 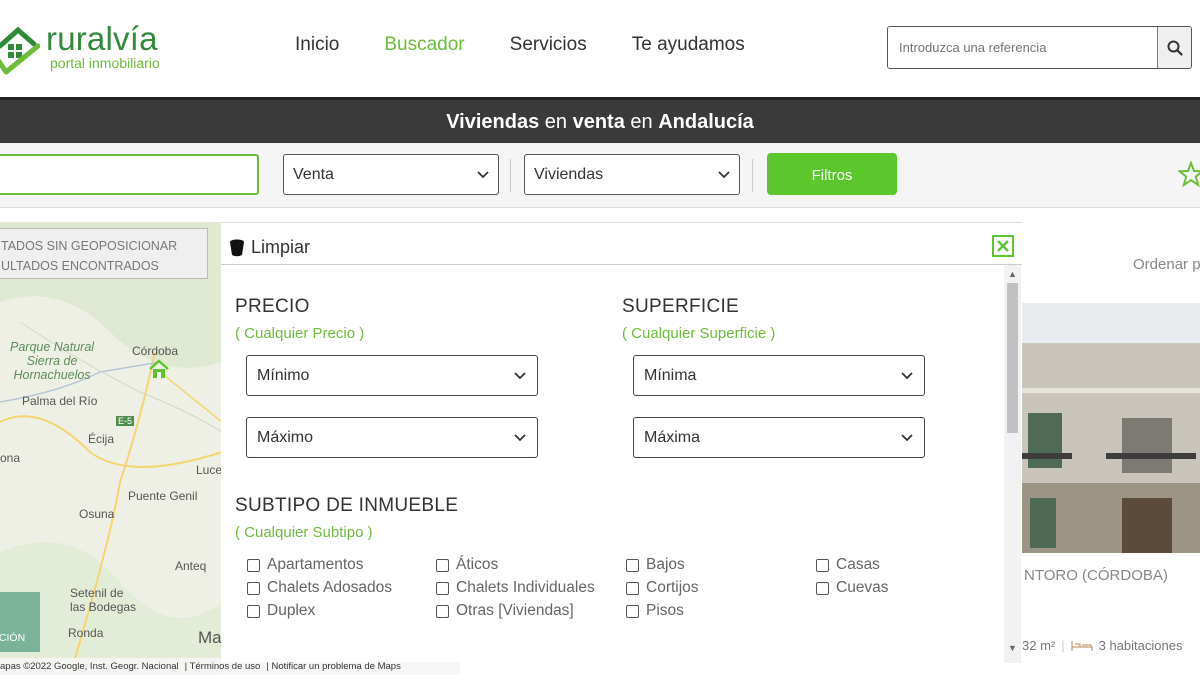 I want to click on clear-filters-label: Limpiar, so click(x=281, y=247).